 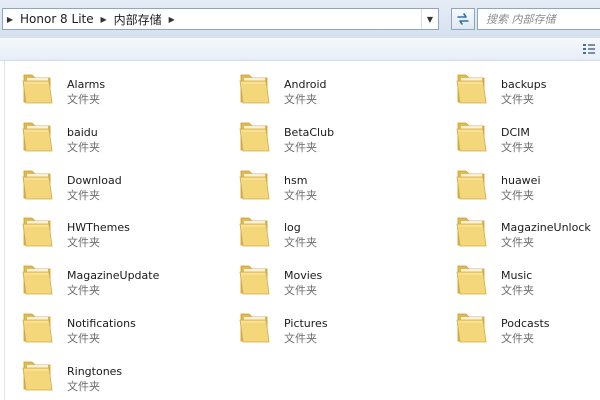 I want to click on folder-text: BetaClub 文件夹, so click(x=309, y=136).